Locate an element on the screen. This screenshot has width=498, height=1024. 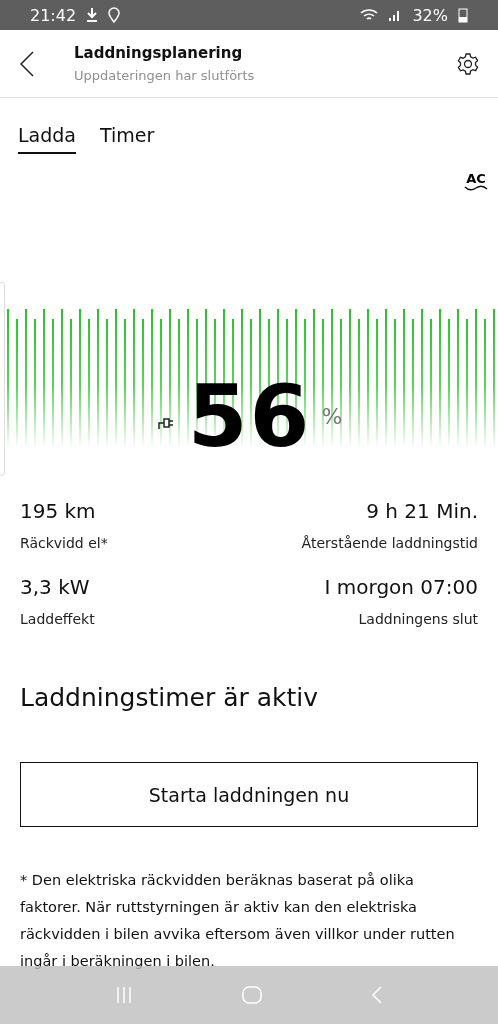
stat-value: 3,3 kW is located at coordinates (55, 587).